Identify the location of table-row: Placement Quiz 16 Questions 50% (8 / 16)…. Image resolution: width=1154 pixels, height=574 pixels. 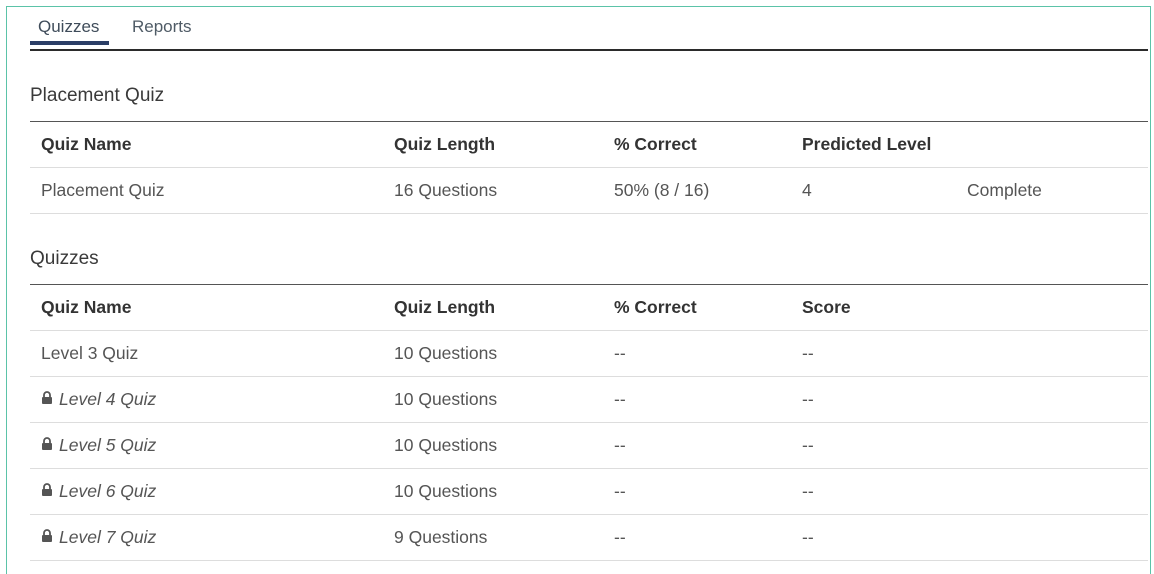
(589, 190).